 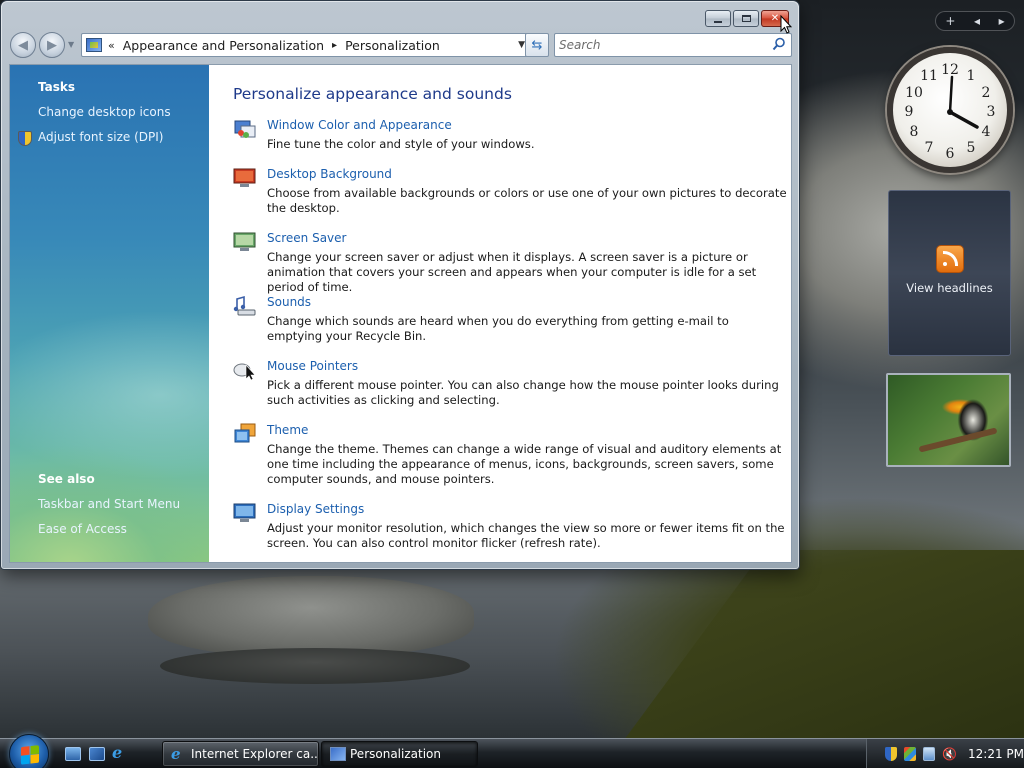 I want to click on previous-page-icon: ◂, so click(x=977, y=21).